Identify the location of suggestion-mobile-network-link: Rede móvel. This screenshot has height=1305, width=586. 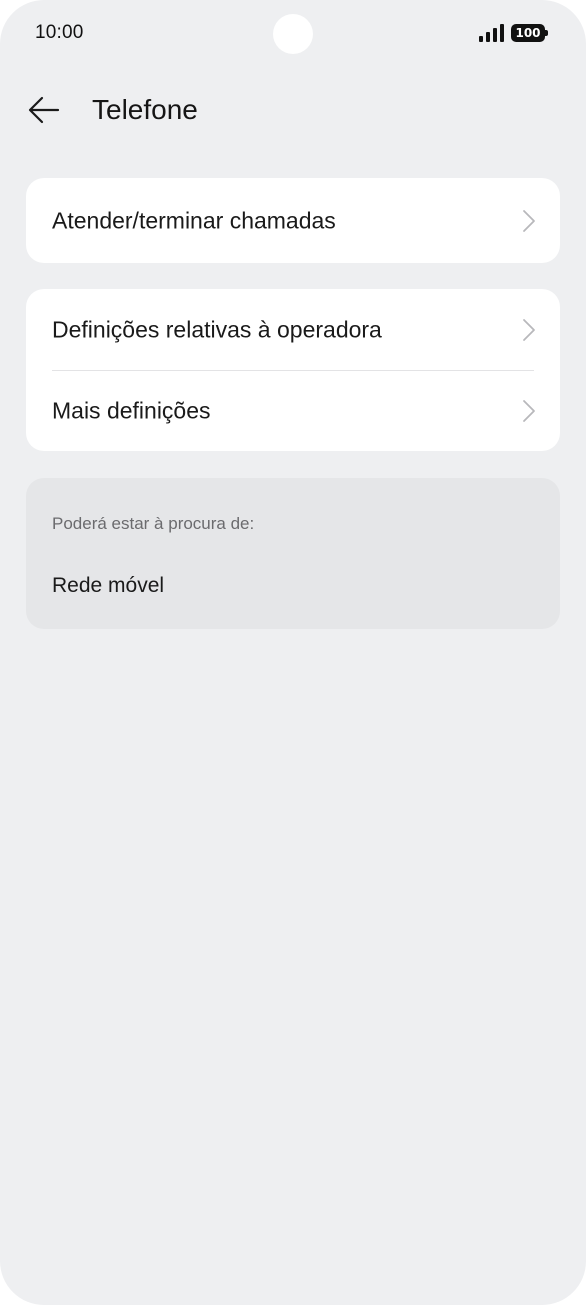
(108, 586).